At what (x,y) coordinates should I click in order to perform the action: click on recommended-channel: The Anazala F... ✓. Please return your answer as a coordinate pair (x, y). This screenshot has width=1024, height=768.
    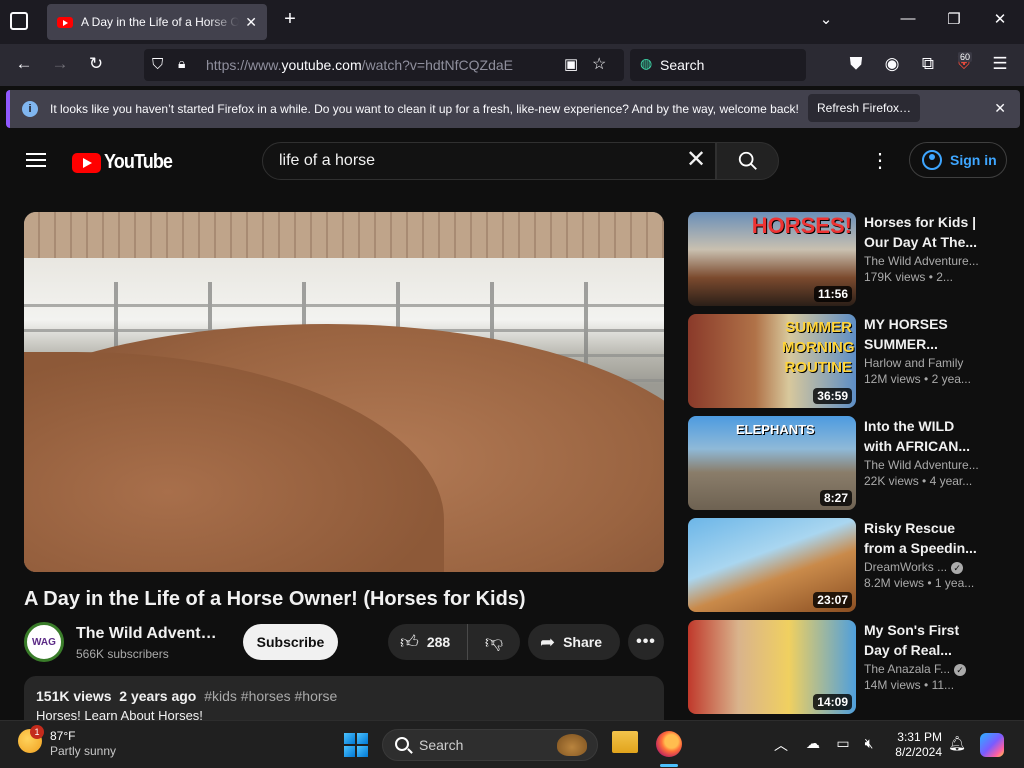
    Looking at the image, I should click on (923, 669).